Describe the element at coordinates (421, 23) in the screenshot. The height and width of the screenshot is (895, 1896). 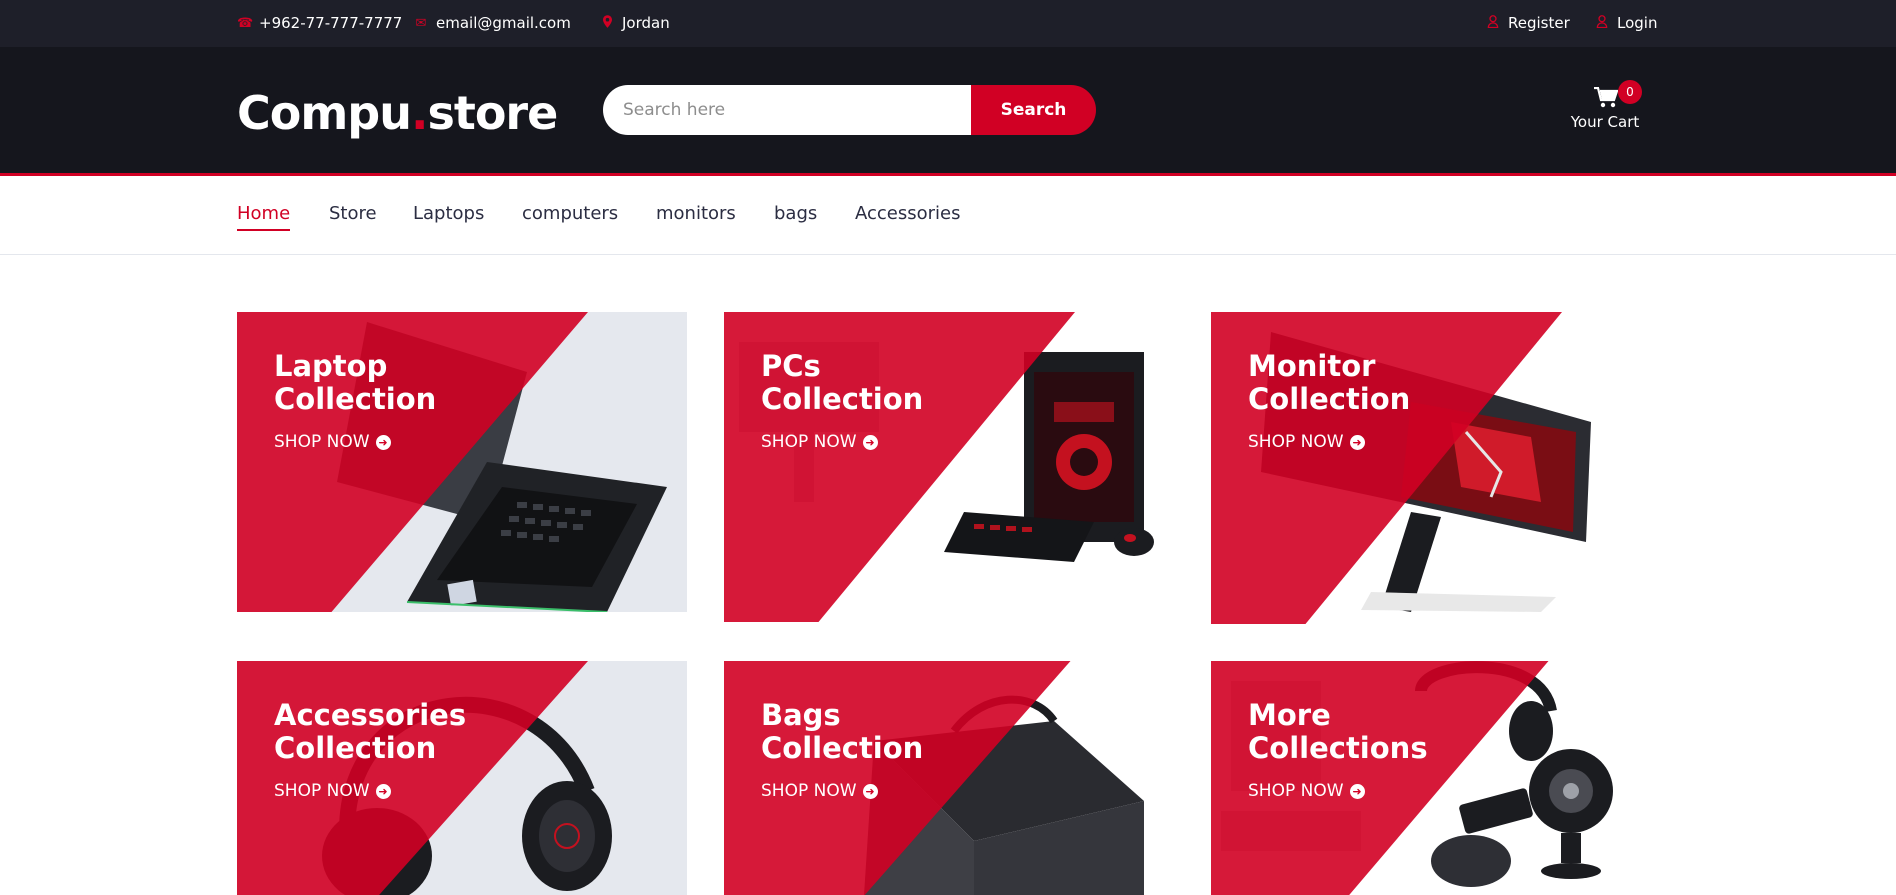
I see `envelope-icon: ✉` at that location.